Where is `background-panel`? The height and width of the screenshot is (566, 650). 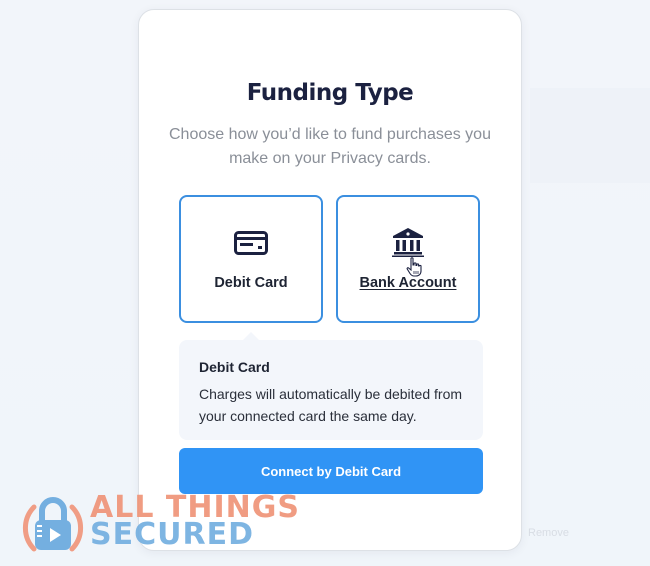 background-panel is located at coordinates (590, 135).